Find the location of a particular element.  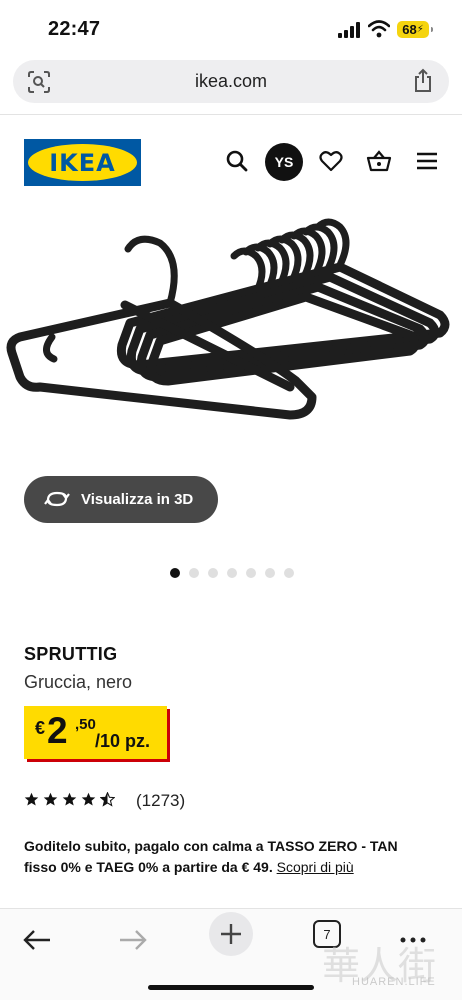

gallery-pagination is located at coordinates (232, 573).